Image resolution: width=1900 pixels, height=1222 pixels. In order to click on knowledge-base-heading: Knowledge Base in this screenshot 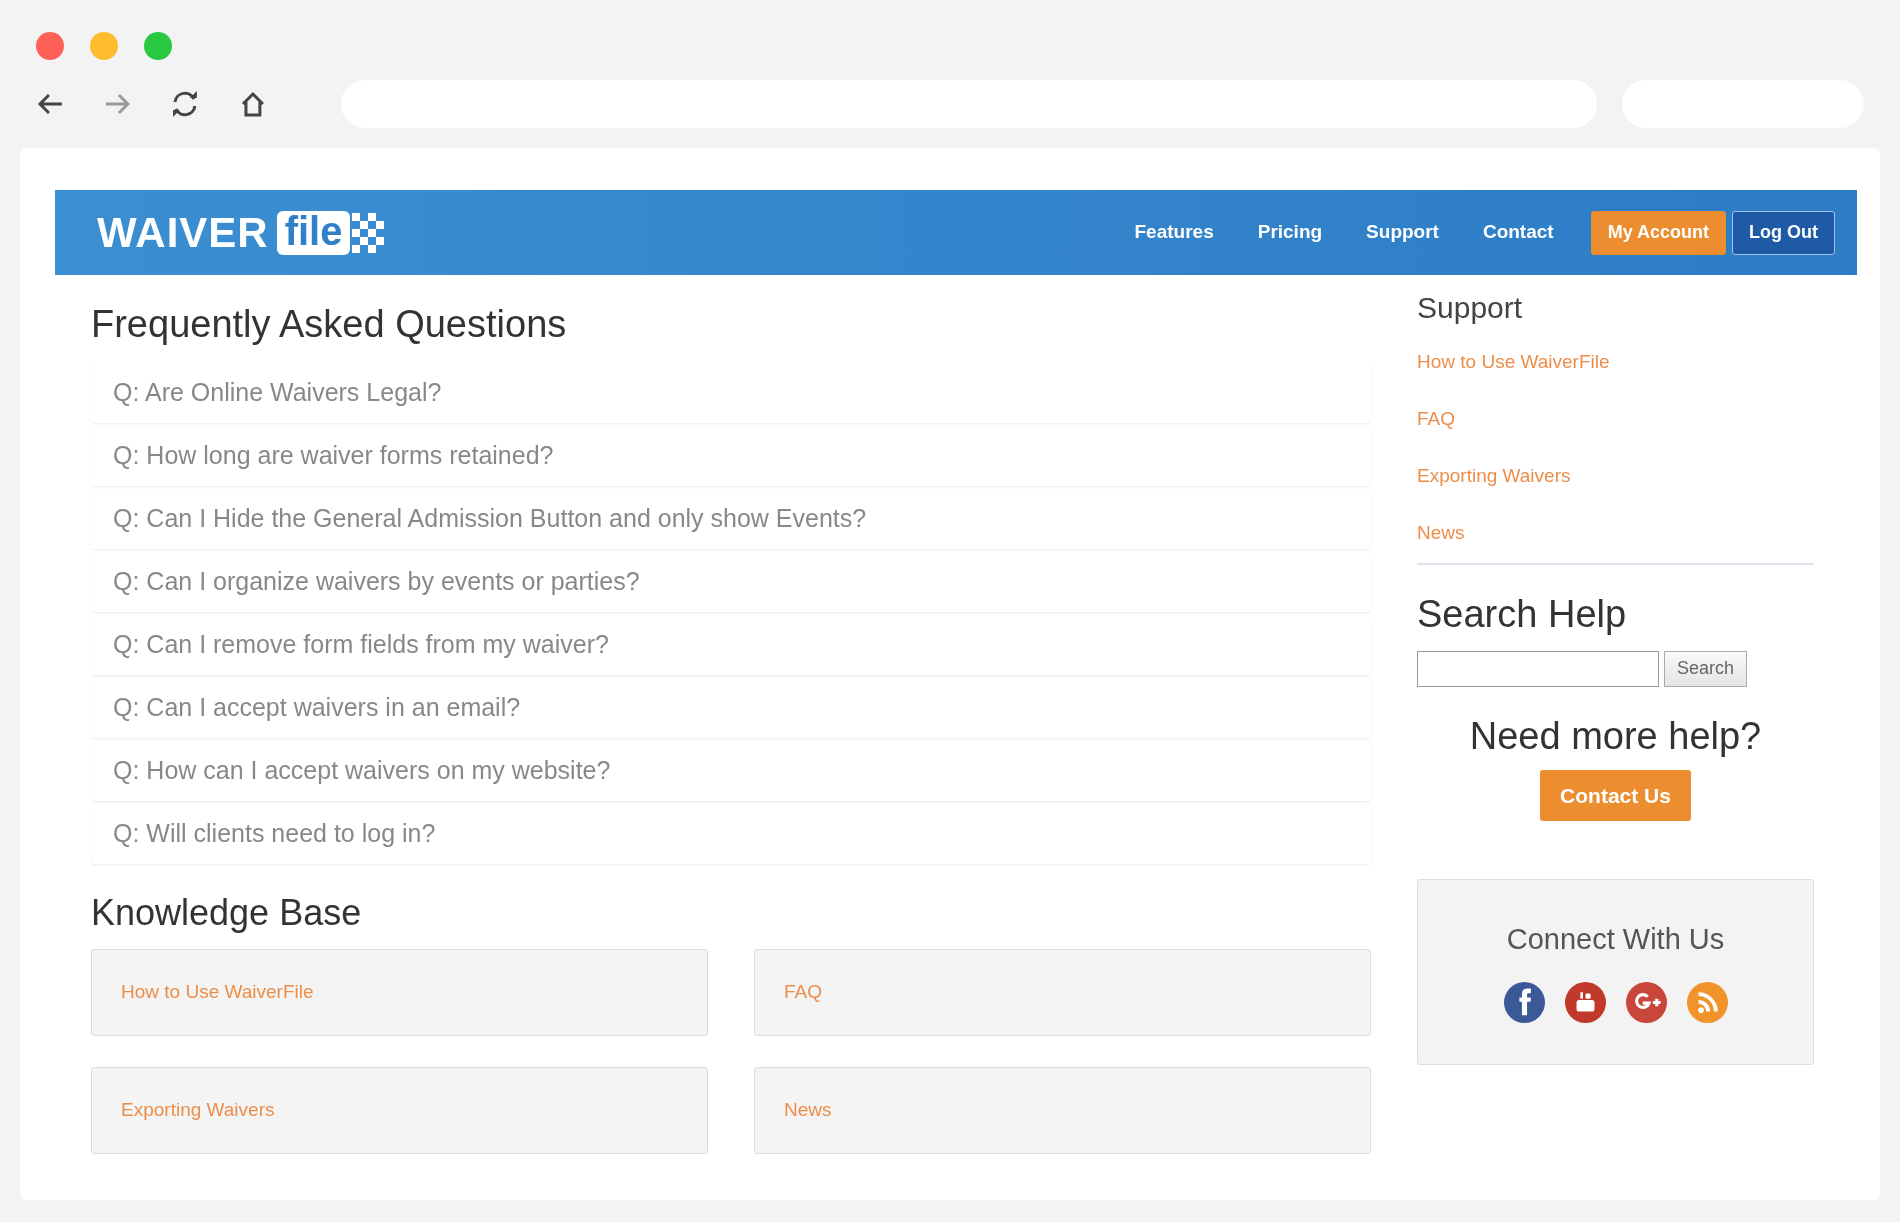, I will do `click(227, 912)`.